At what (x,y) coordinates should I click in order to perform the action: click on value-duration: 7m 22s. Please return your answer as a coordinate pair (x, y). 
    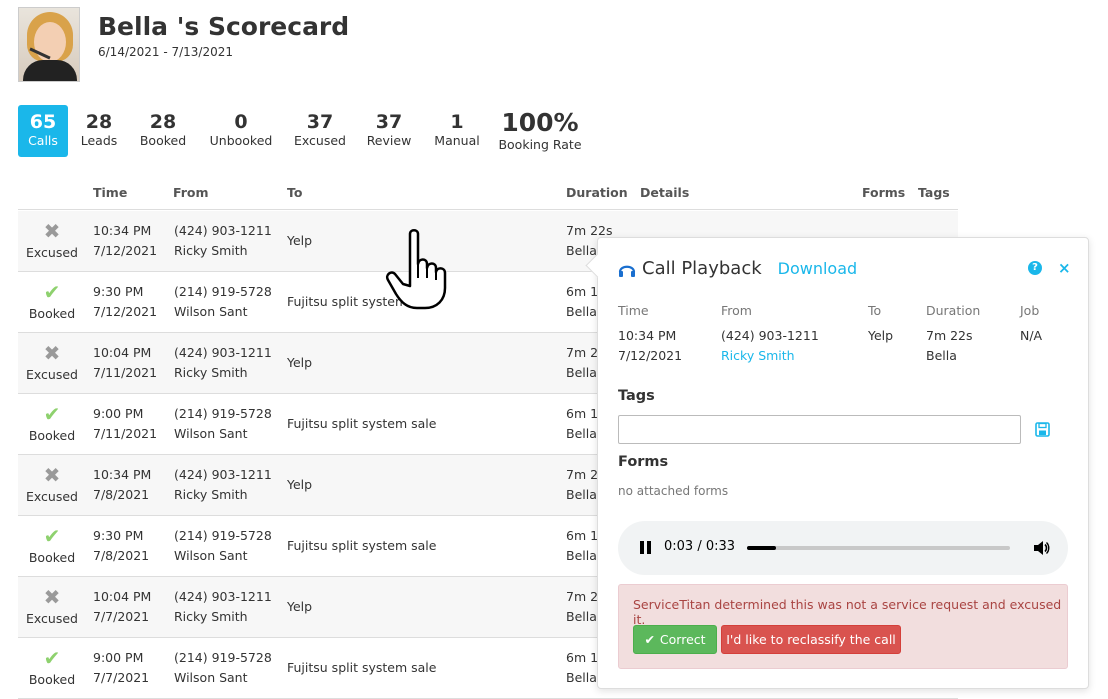
    Looking at the image, I should click on (949, 335).